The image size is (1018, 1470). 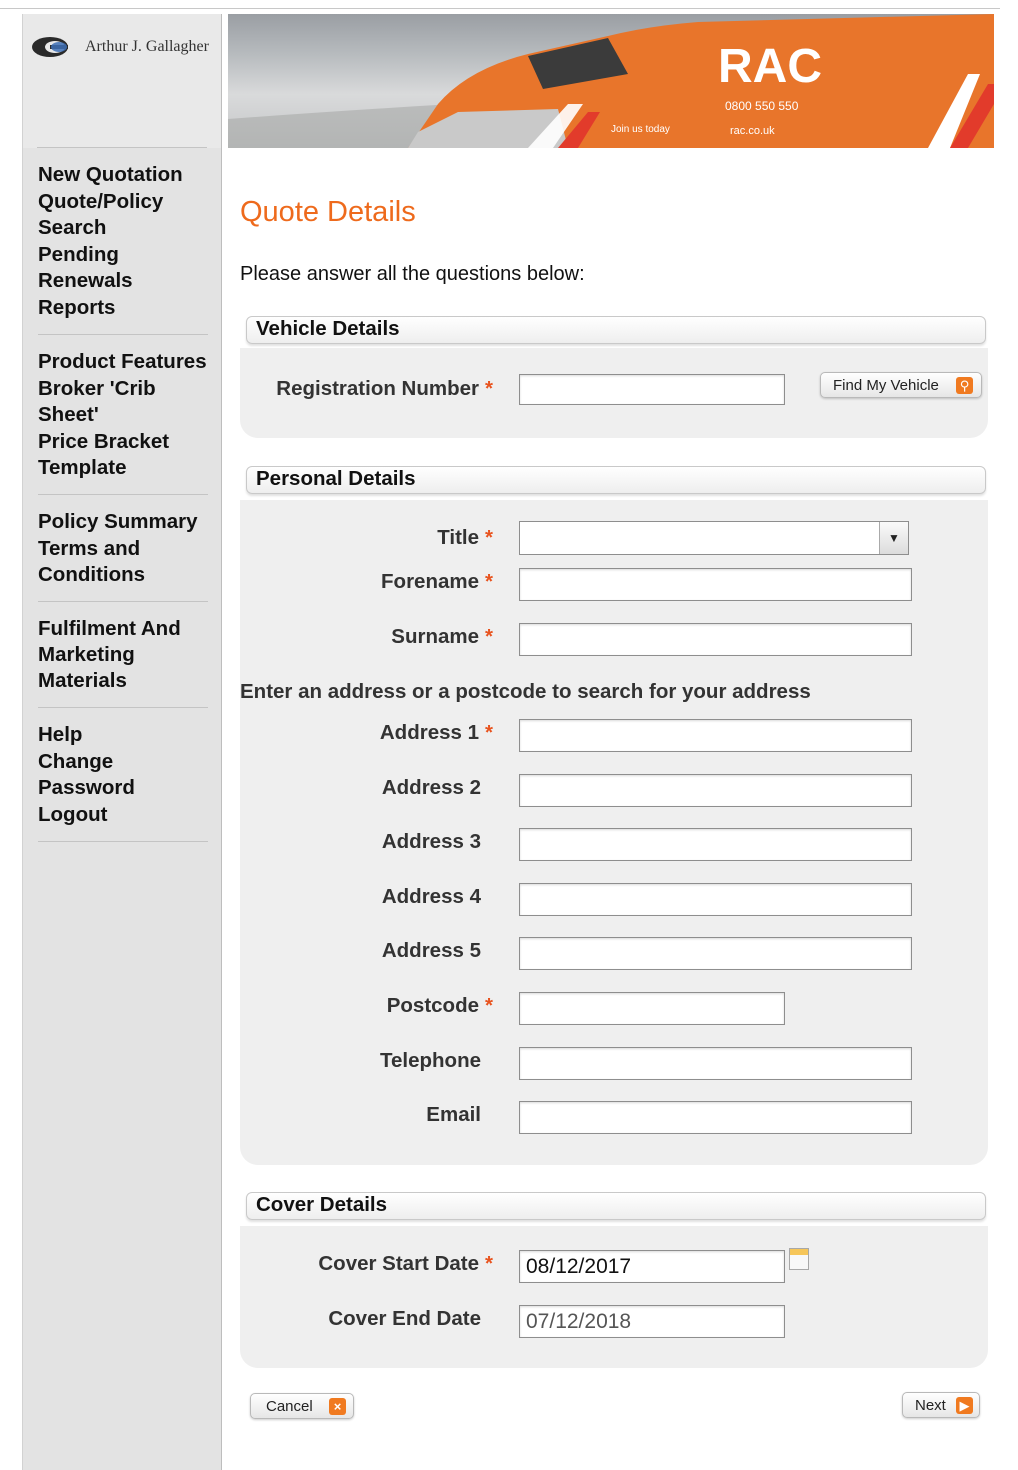 What do you see at coordinates (715, 735) in the screenshot?
I see `address1-input` at bounding box center [715, 735].